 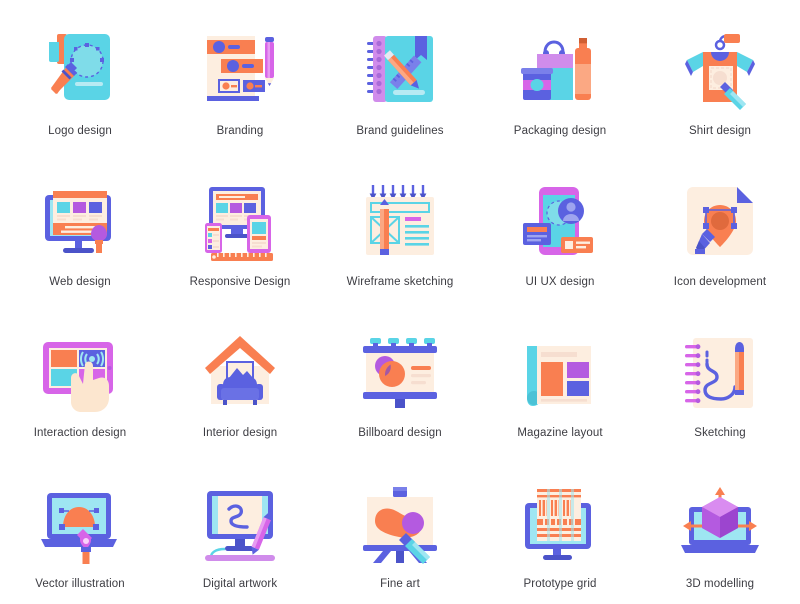 I want to click on icon-cell-3d-modelling: 3D modelling, so click(x=720, y=528).